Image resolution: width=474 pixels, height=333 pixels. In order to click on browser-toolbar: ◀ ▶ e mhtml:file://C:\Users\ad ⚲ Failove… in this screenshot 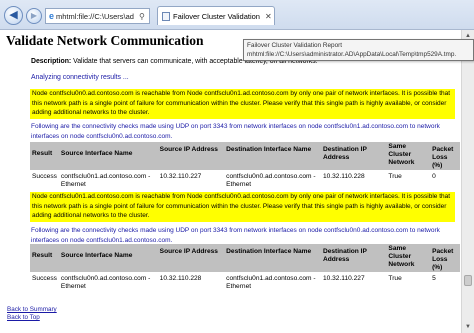, I will do `click(237, 15)`.